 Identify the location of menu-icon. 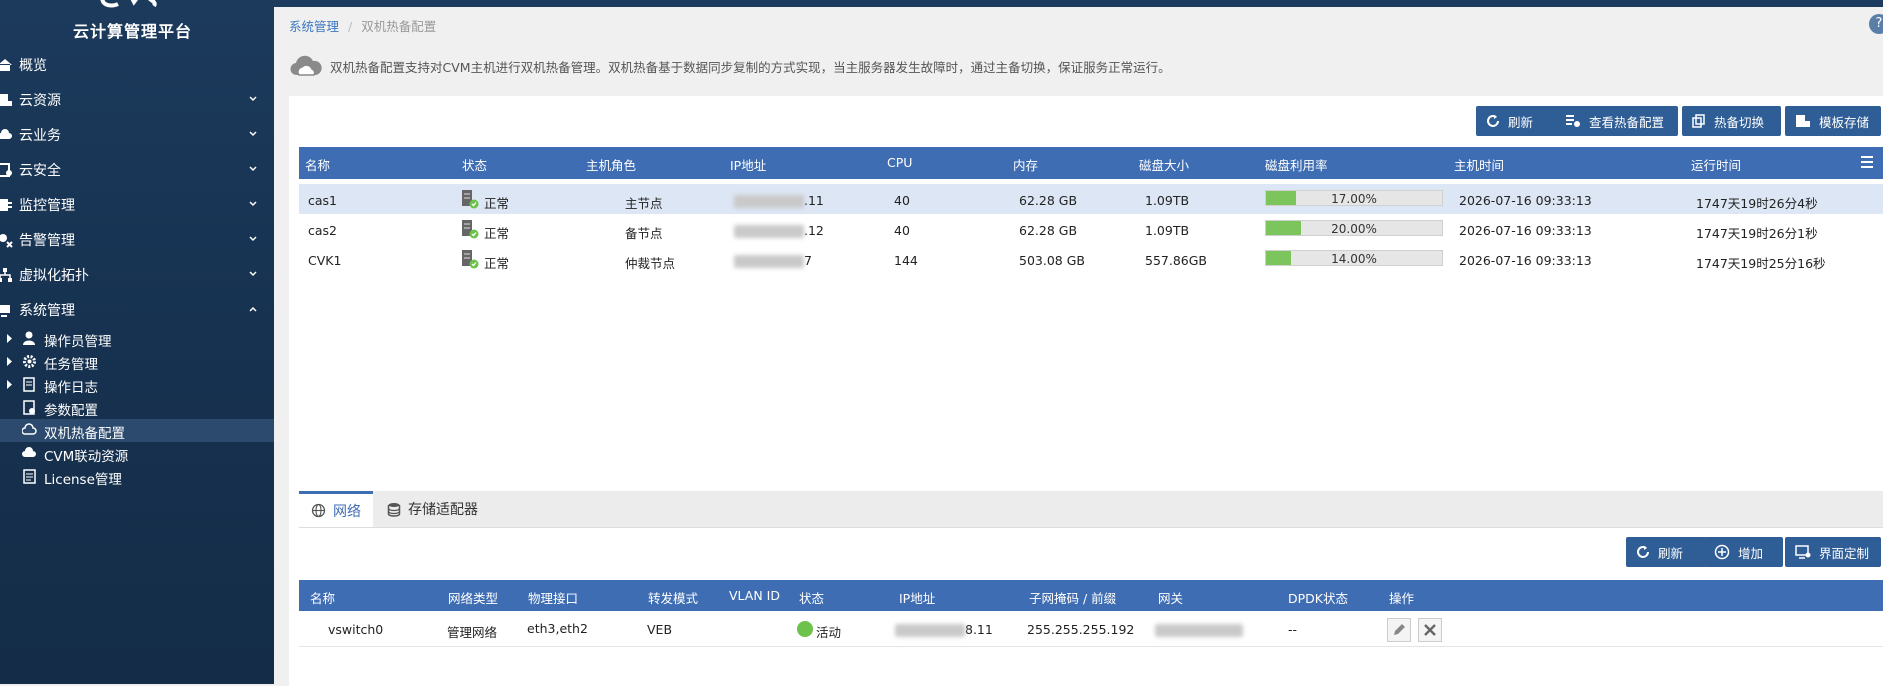
(1867, 162).